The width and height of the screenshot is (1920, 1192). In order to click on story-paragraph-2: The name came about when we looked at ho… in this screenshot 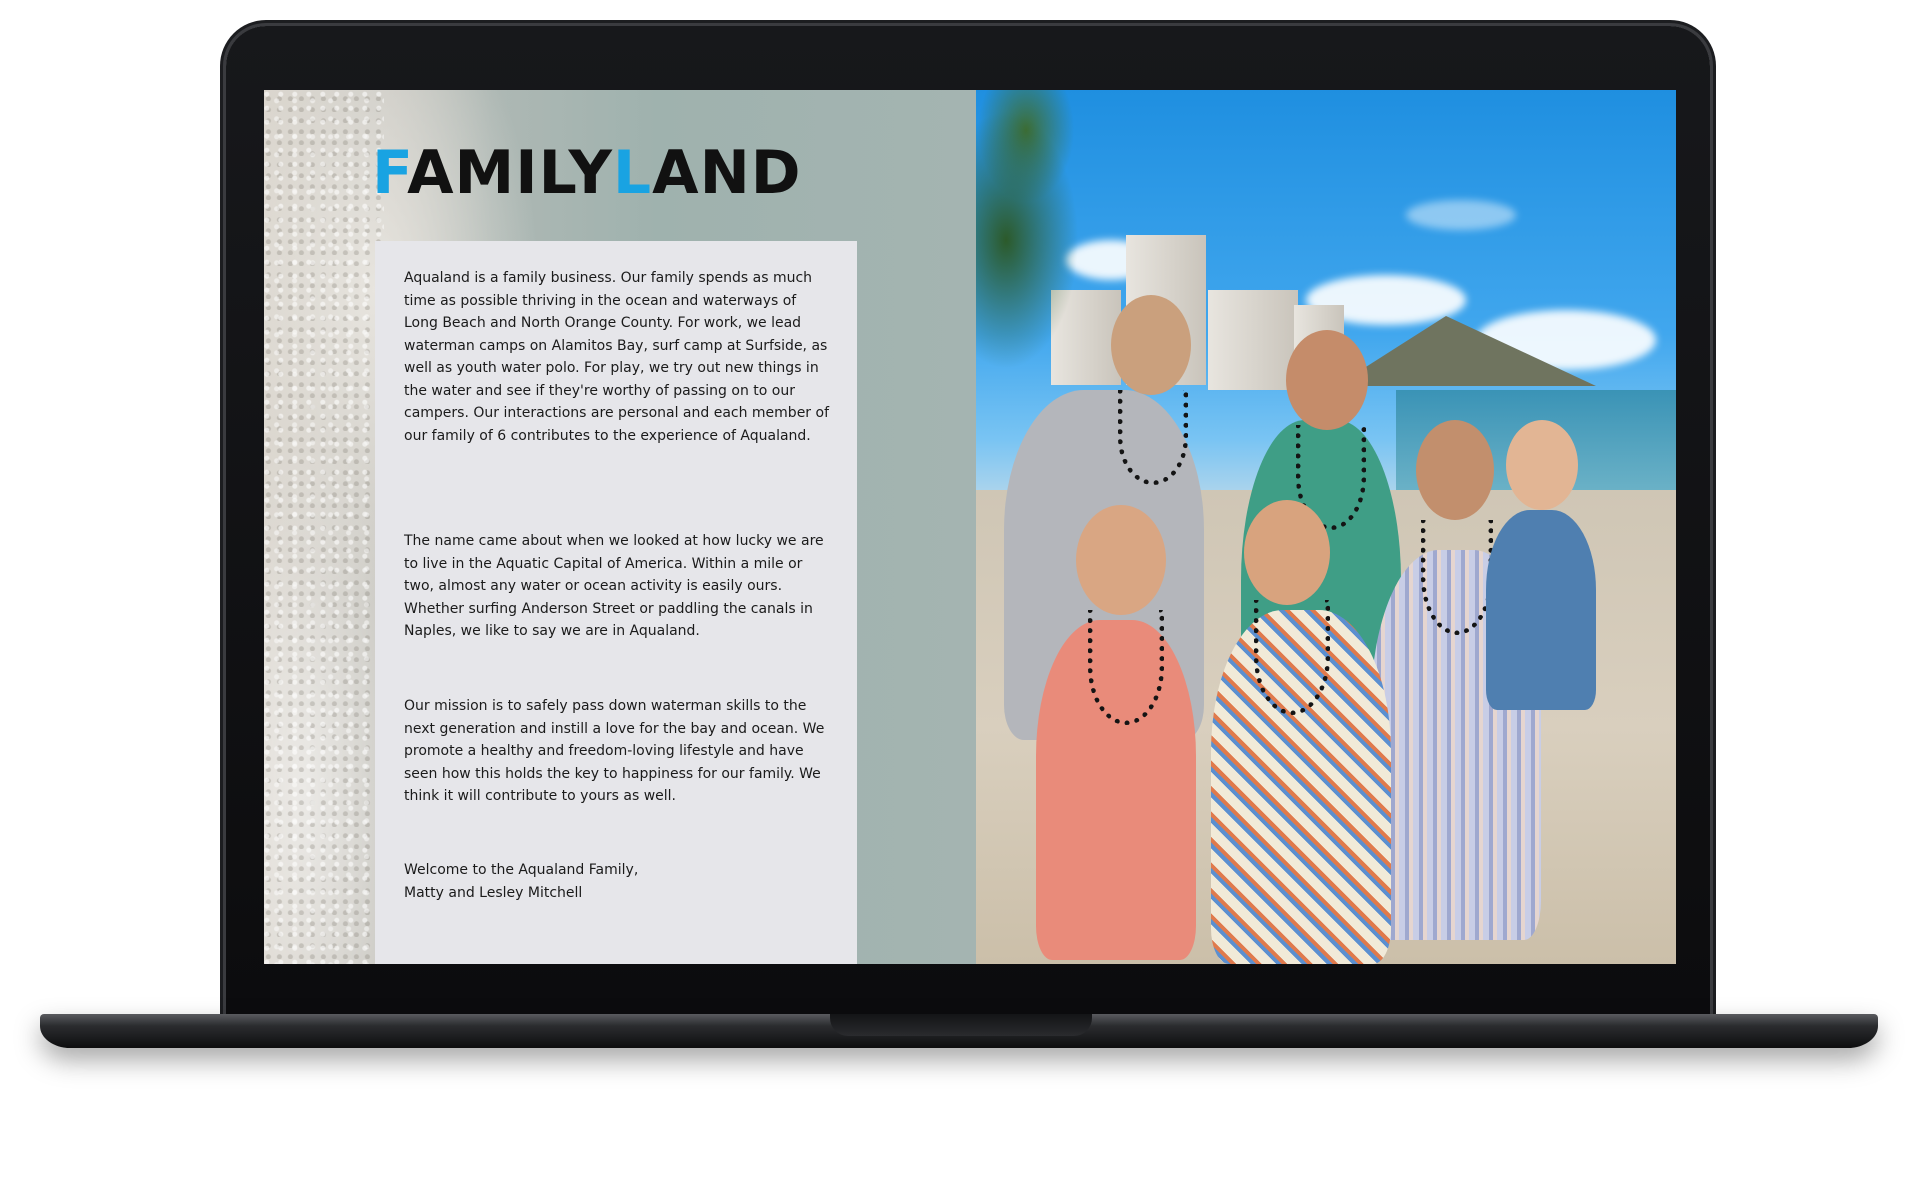, I will do `click(614, 586)`.